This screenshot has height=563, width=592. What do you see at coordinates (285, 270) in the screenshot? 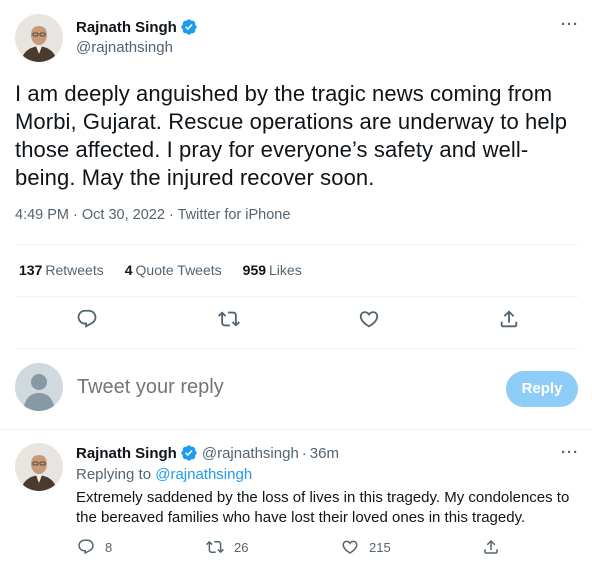
I see `likes-label: Likes` at bounding box center [285, 270].